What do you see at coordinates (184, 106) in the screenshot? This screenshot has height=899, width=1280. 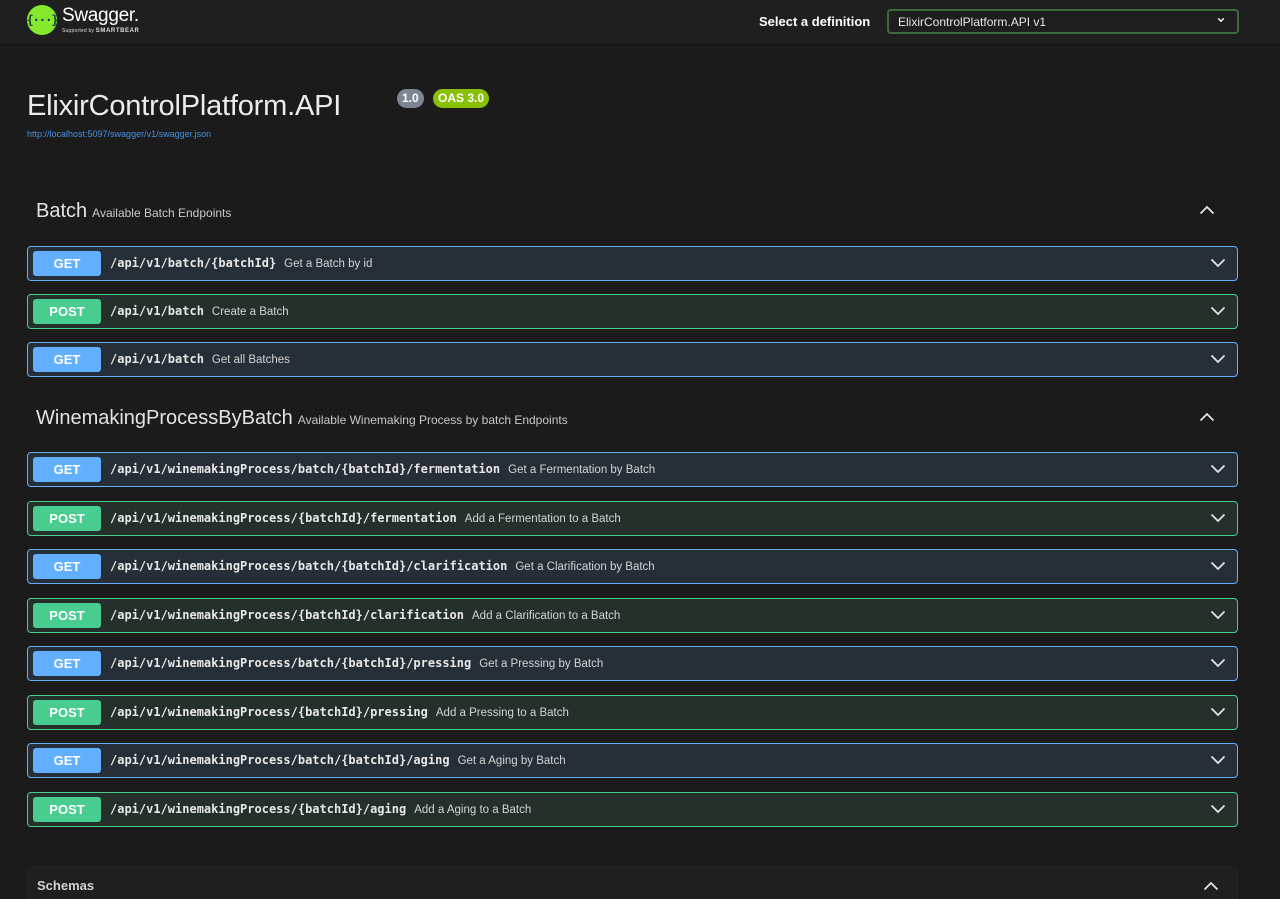 I see `api-title: ElixirControlPlatform.API` at bounding box center [184, 106].